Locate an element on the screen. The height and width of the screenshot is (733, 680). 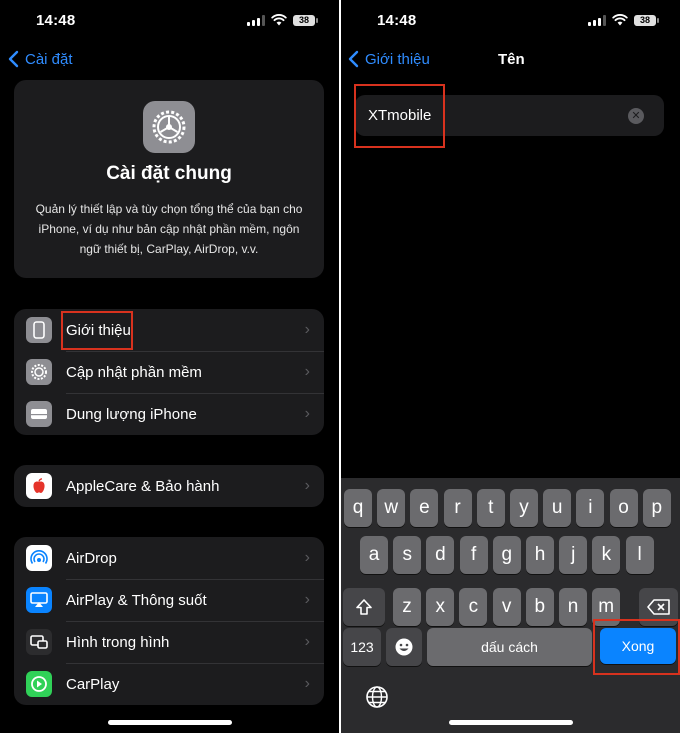
key-h: h is located at coordinates (540, 555).